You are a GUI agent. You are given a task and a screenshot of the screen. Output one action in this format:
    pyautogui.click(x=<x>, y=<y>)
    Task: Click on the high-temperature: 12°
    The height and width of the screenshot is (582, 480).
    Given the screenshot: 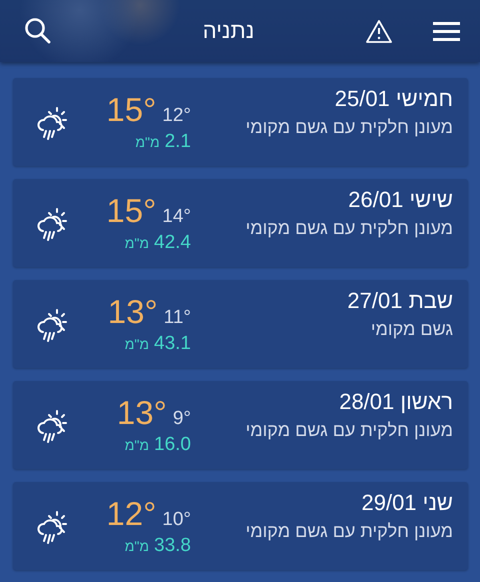 What is the action you would take?
    pyautogui.click(x=131, y=514)
    